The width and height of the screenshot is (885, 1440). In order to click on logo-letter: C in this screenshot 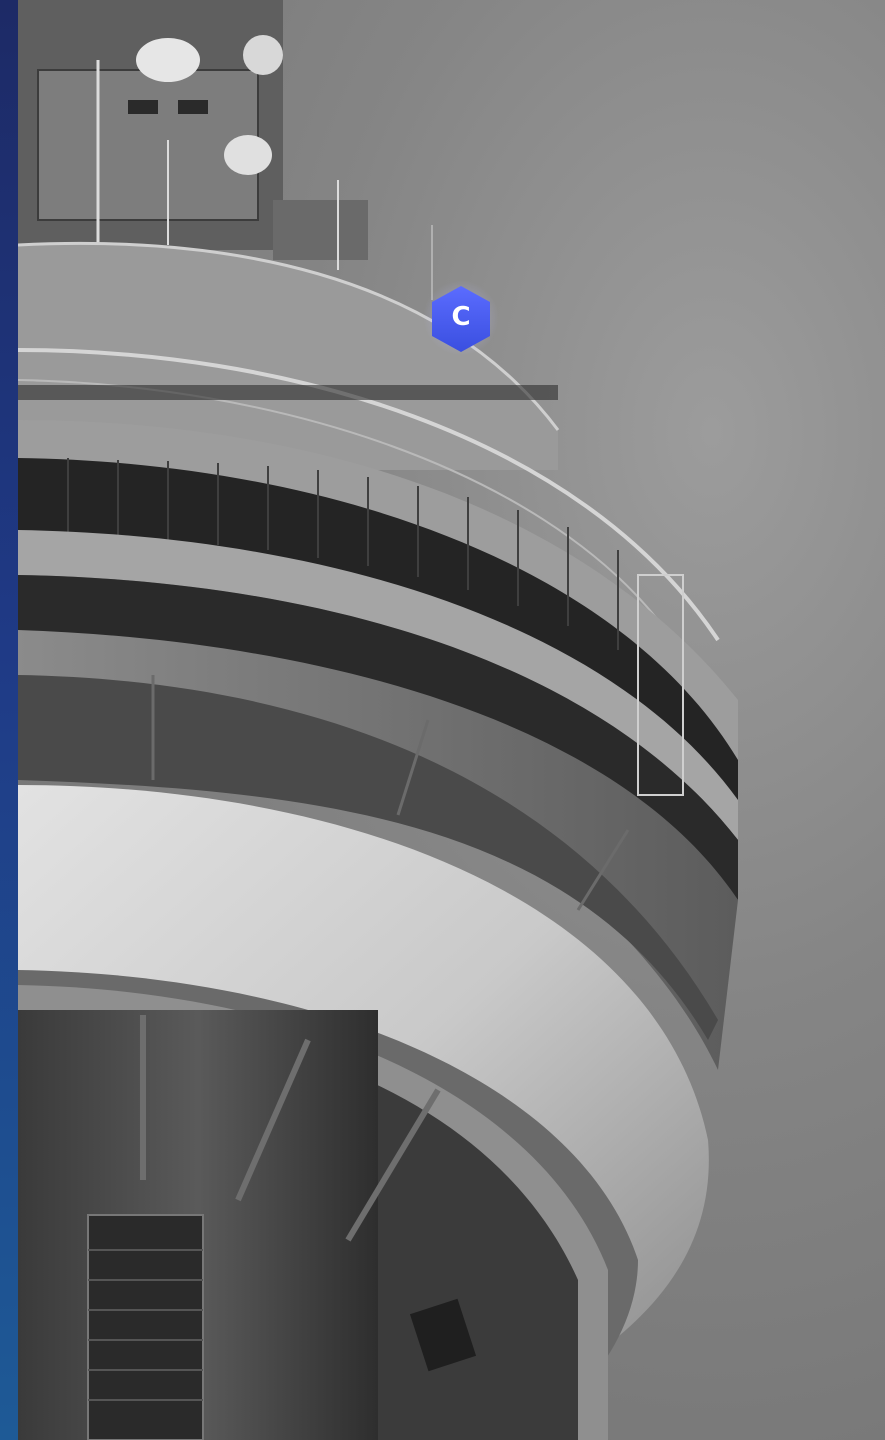, I will do `click(461, 317)`.